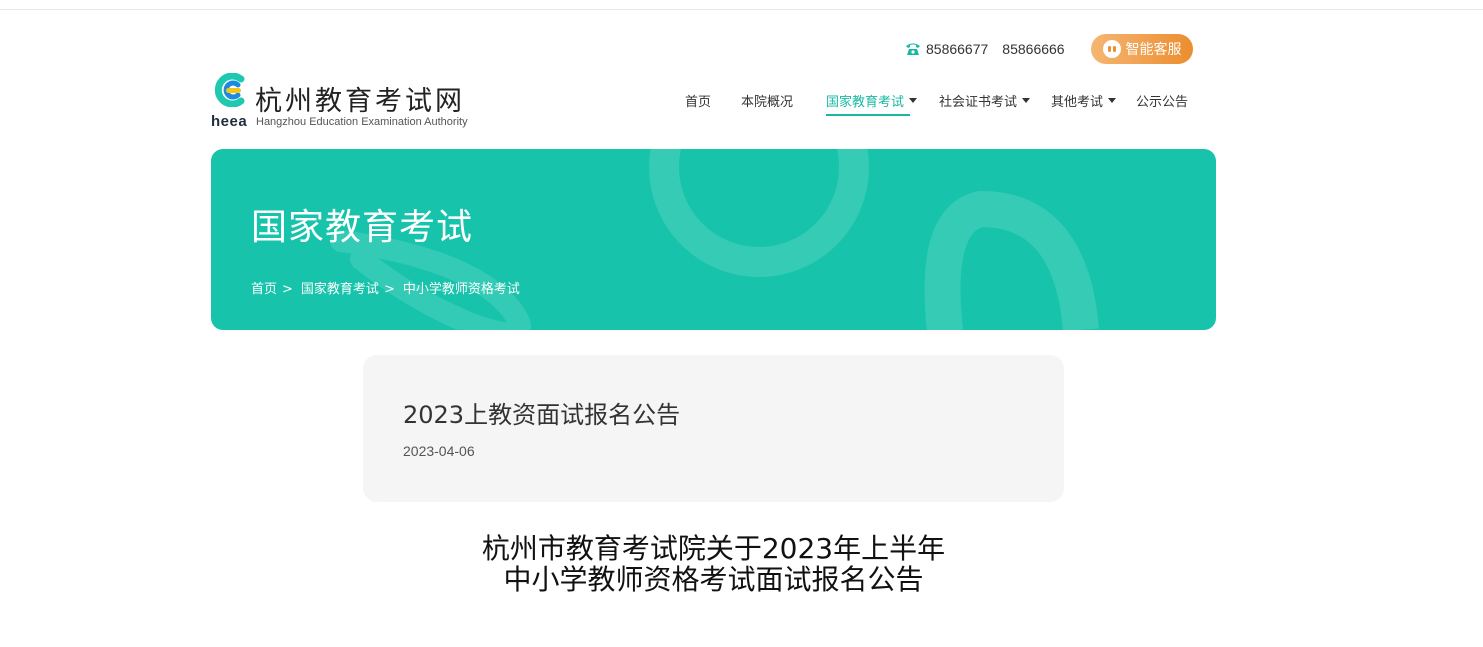 The height and width of the screenshot is (647, 1483). Describe the element at coordinates (362, 227) in the screenshot. I see `banner-title: 国家教育考试` at that location.